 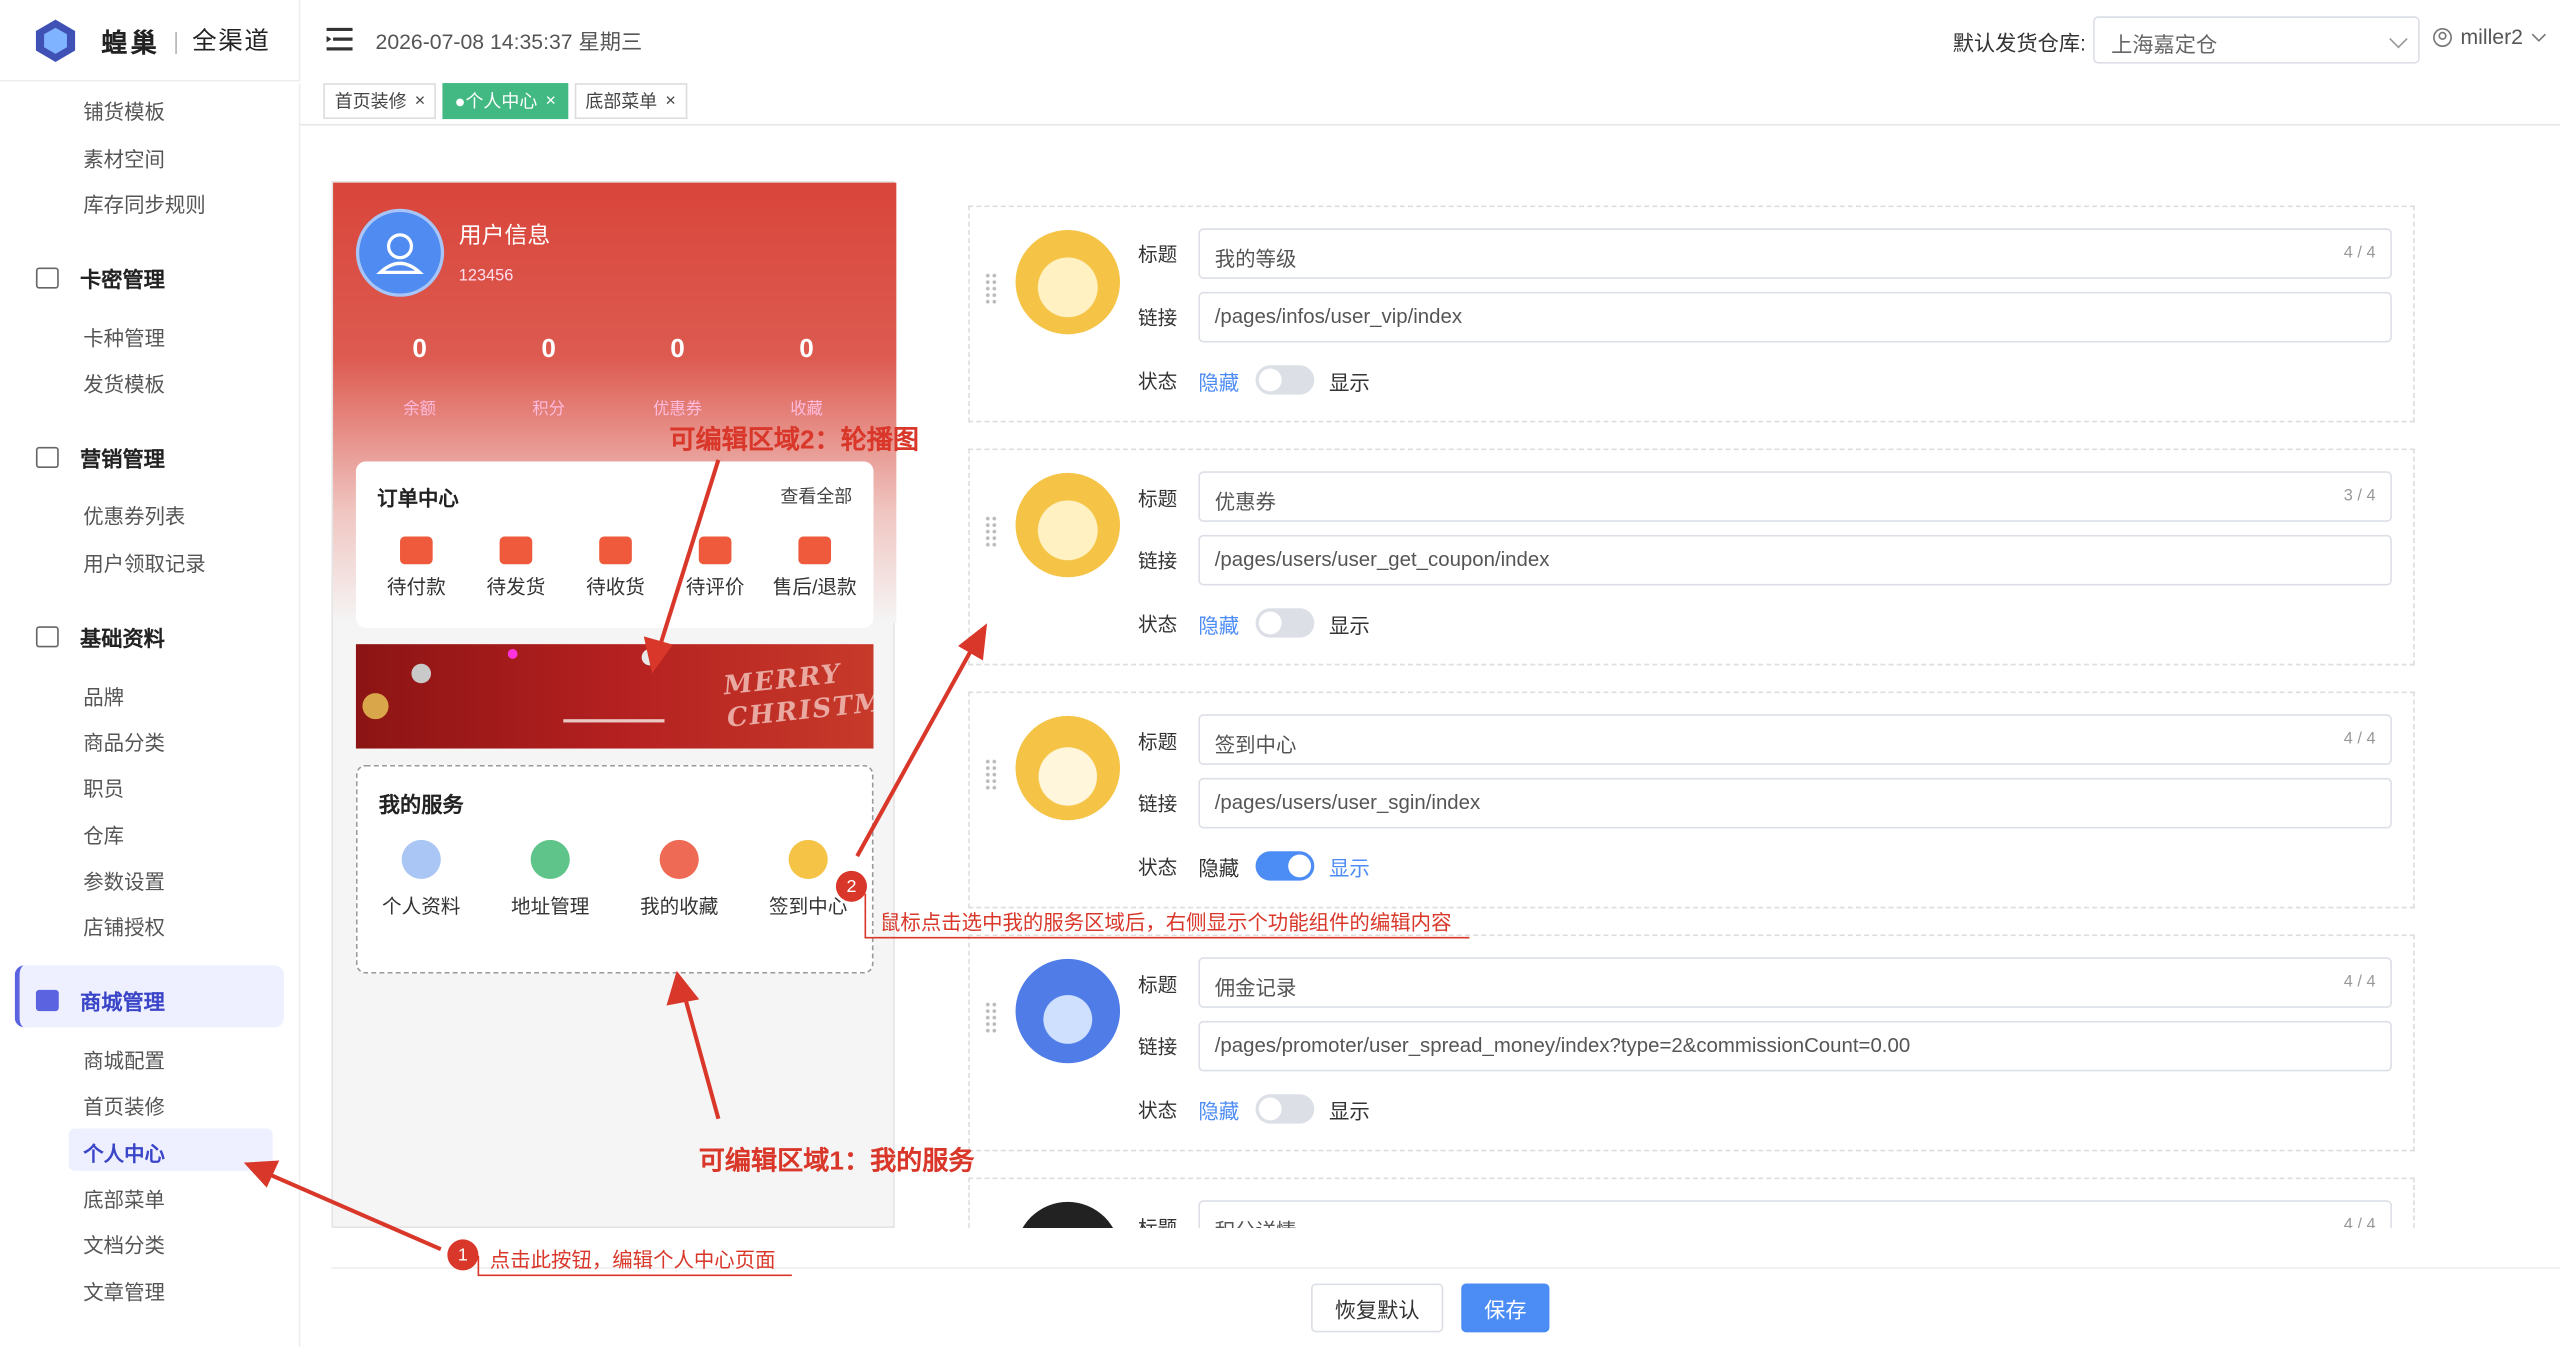 I want to click on annotation-badge: 2, so click(x=851, y=886).